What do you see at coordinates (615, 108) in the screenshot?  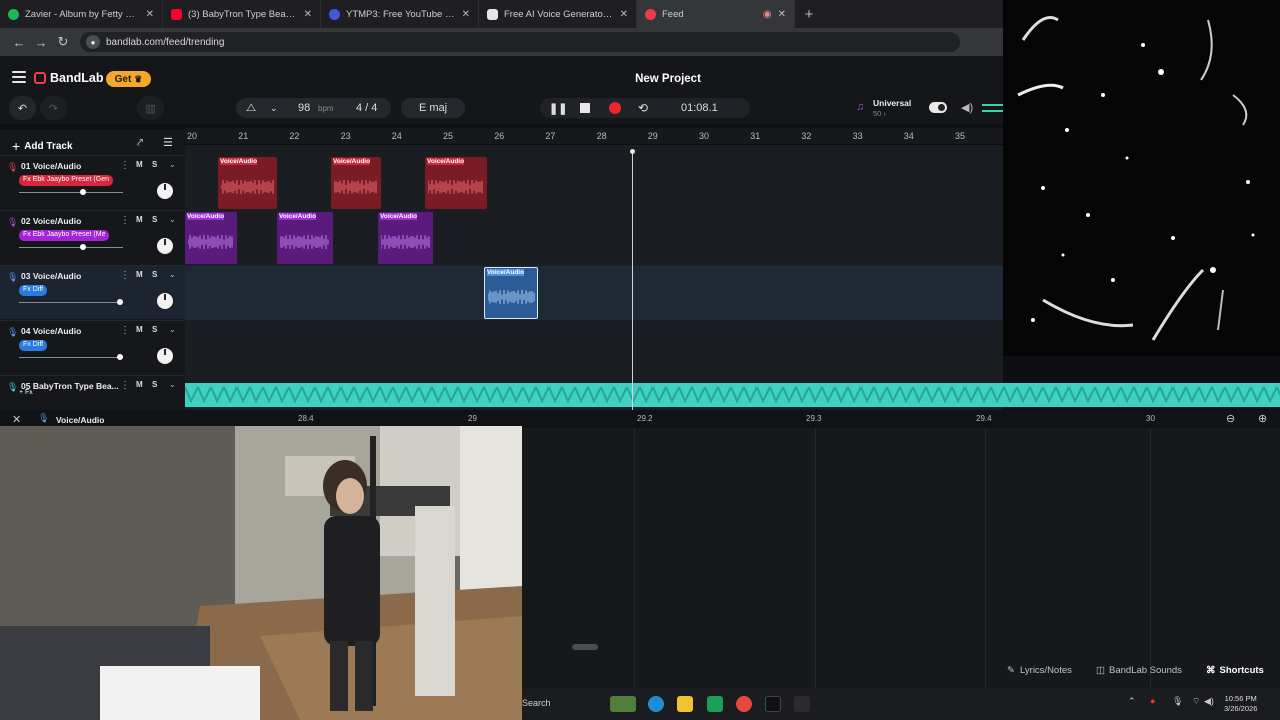 I see `record-icon` at bounding box center [615, 108].